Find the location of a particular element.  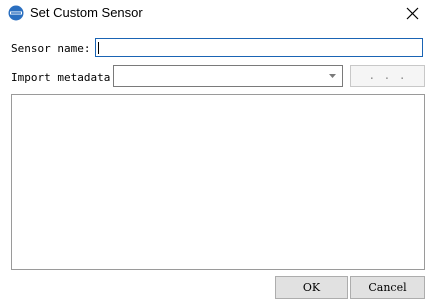

title-bar: Set Custom Sensor is located at coordinates (217, 14).